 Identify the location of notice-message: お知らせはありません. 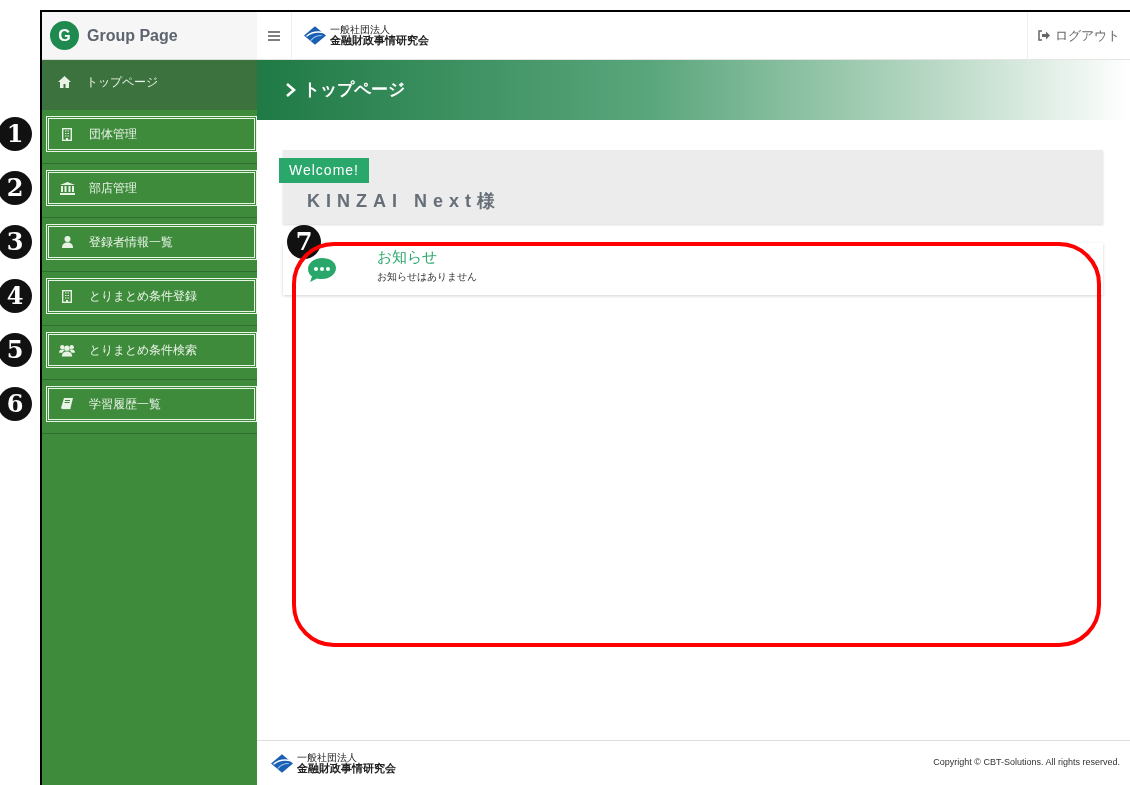
(427, 276).